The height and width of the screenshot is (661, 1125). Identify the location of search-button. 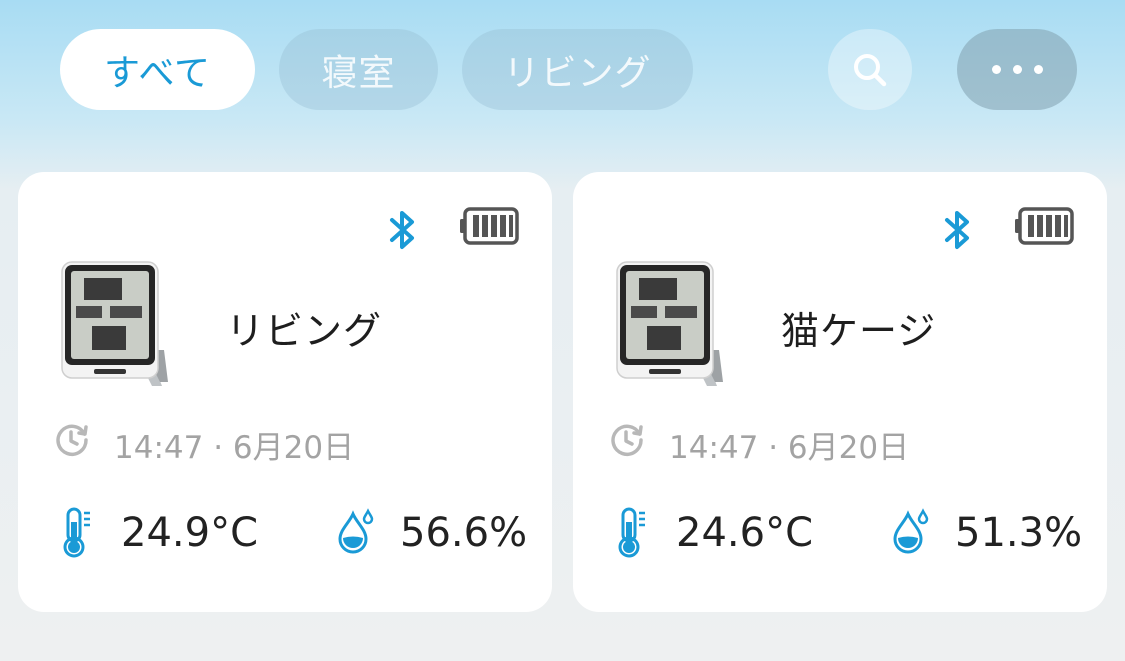
(870, 69).